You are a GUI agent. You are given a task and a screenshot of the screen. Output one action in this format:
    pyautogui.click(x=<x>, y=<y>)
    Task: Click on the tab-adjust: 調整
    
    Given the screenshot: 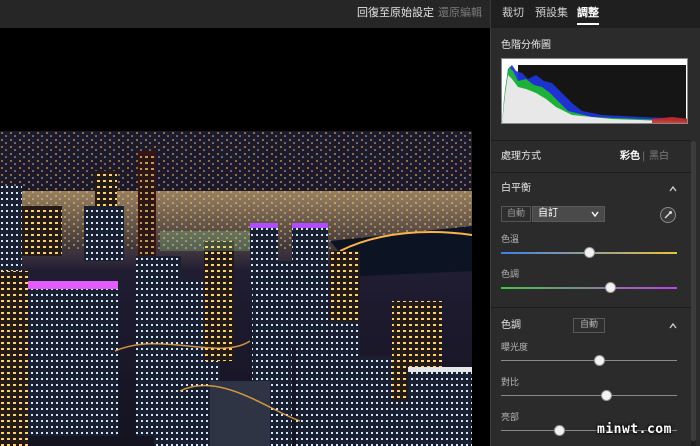 What is the action you would take?
    pyautogui.click(x=588, y=15)
    